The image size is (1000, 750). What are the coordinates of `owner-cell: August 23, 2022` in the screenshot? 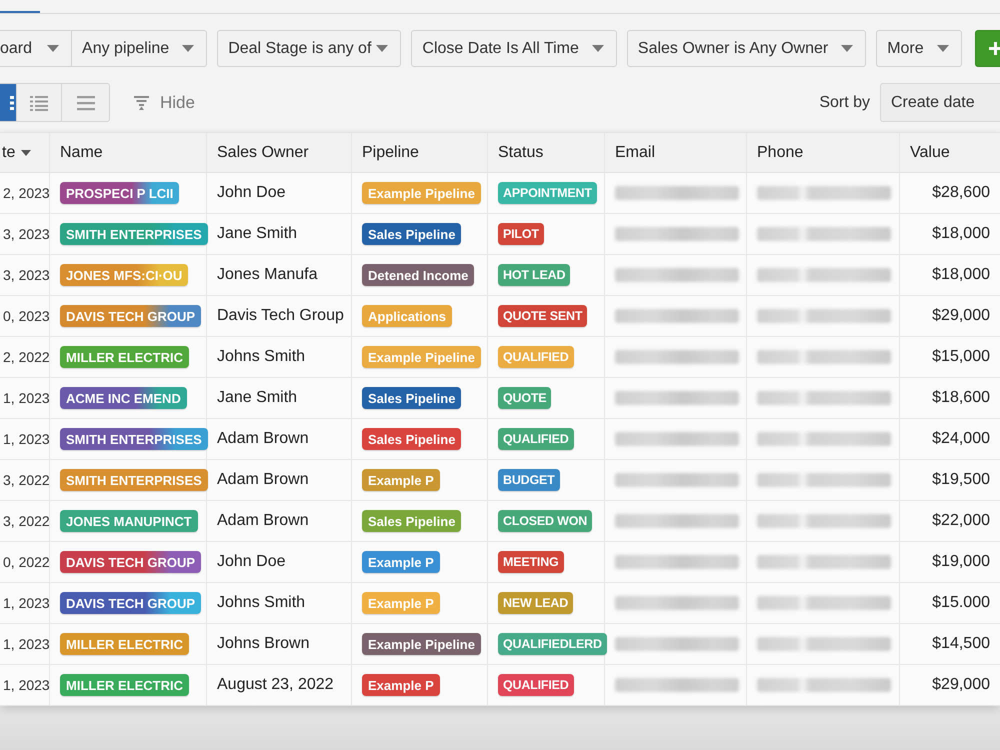 It's located at (275, 685).